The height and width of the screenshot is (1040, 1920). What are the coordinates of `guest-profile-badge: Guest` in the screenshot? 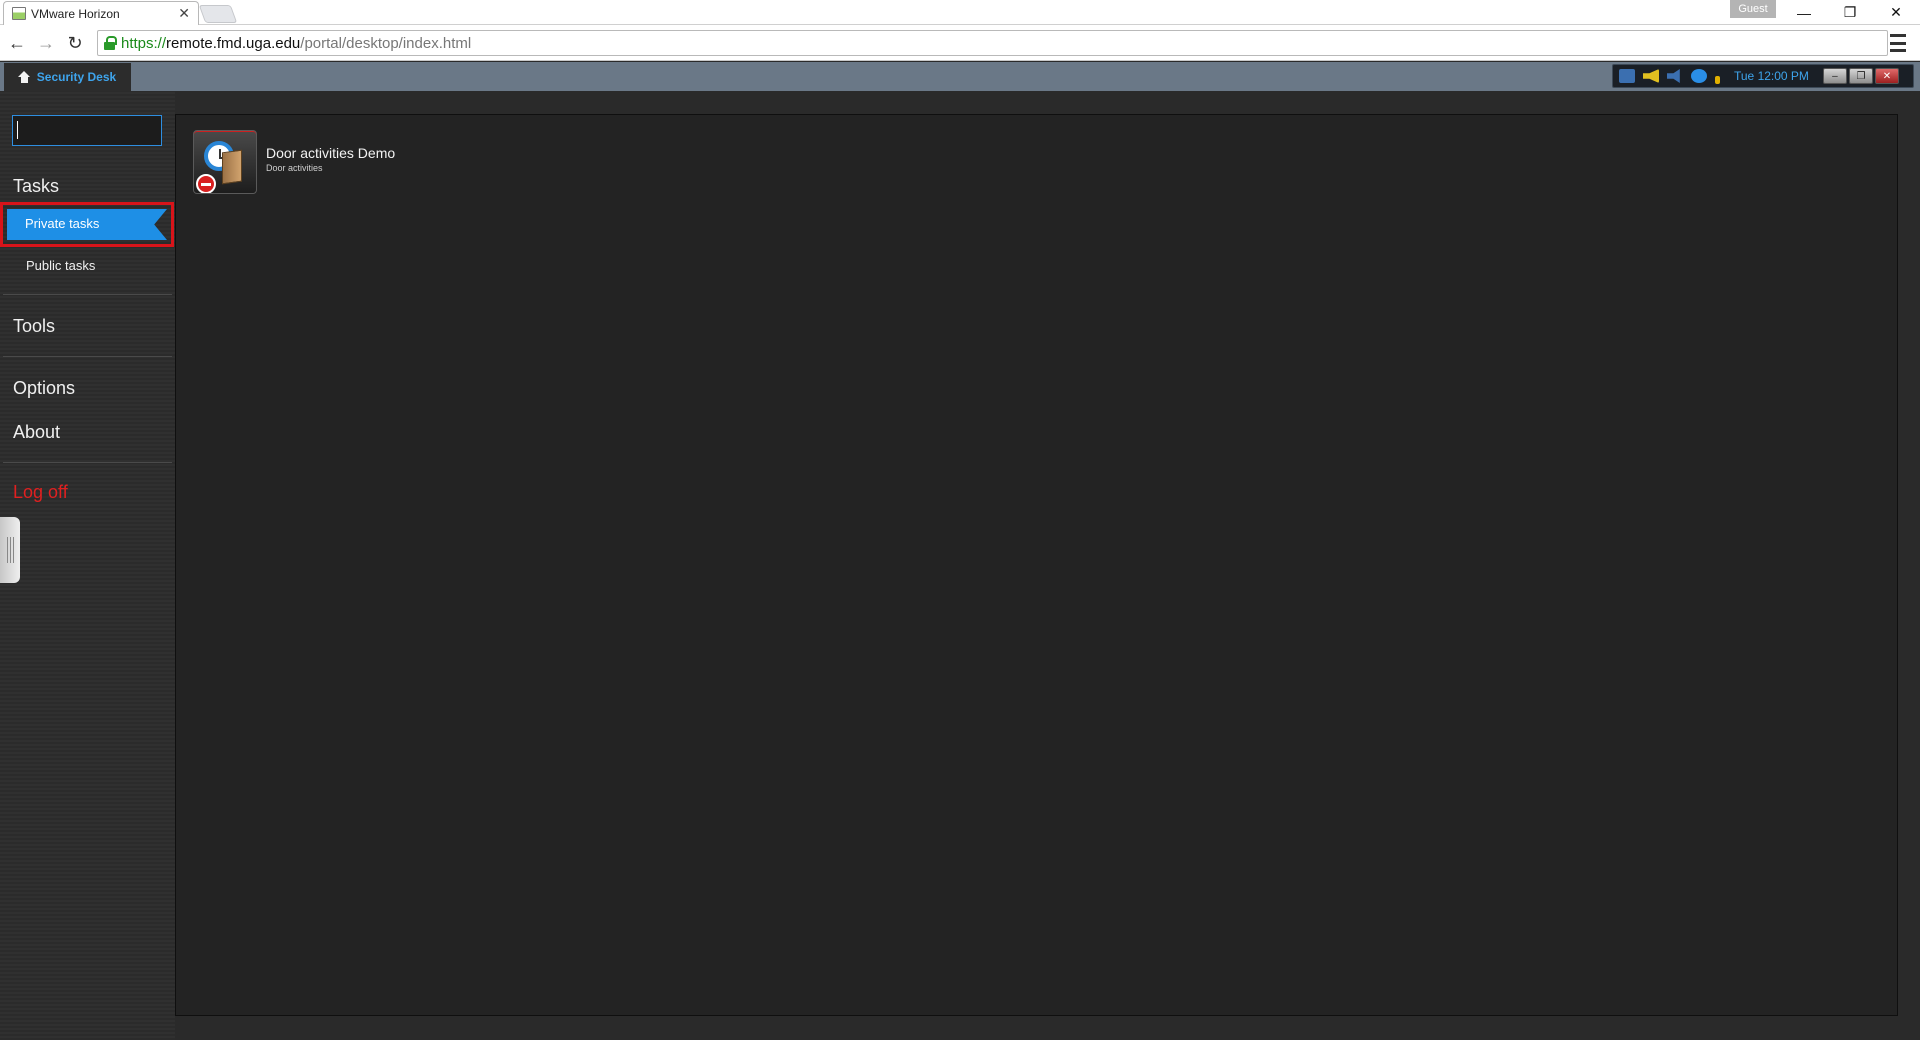 It's located at (1753, 9).